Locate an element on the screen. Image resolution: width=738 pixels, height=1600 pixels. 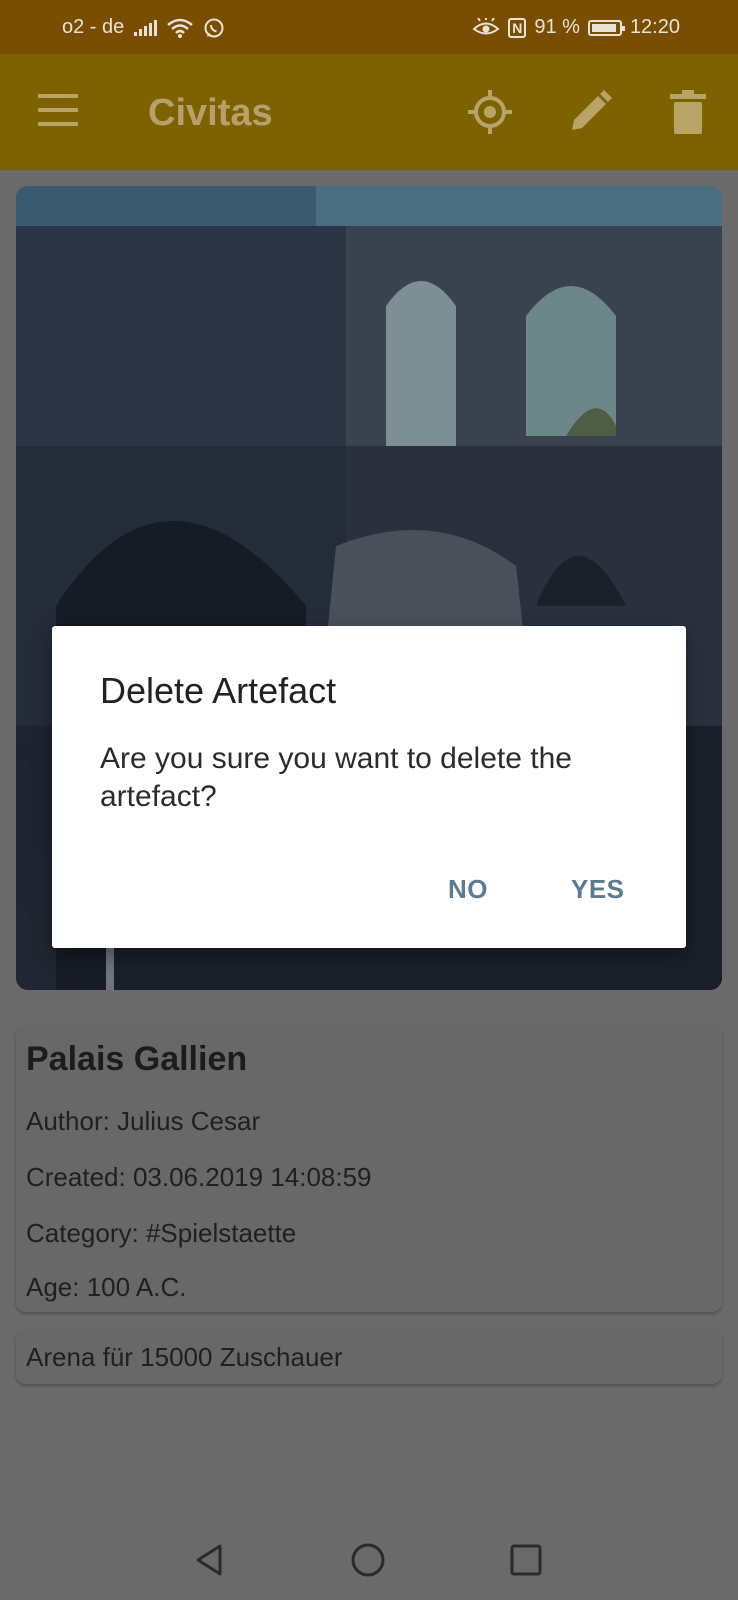
battery-percent: 91 % is located at coordinates (557, 27).